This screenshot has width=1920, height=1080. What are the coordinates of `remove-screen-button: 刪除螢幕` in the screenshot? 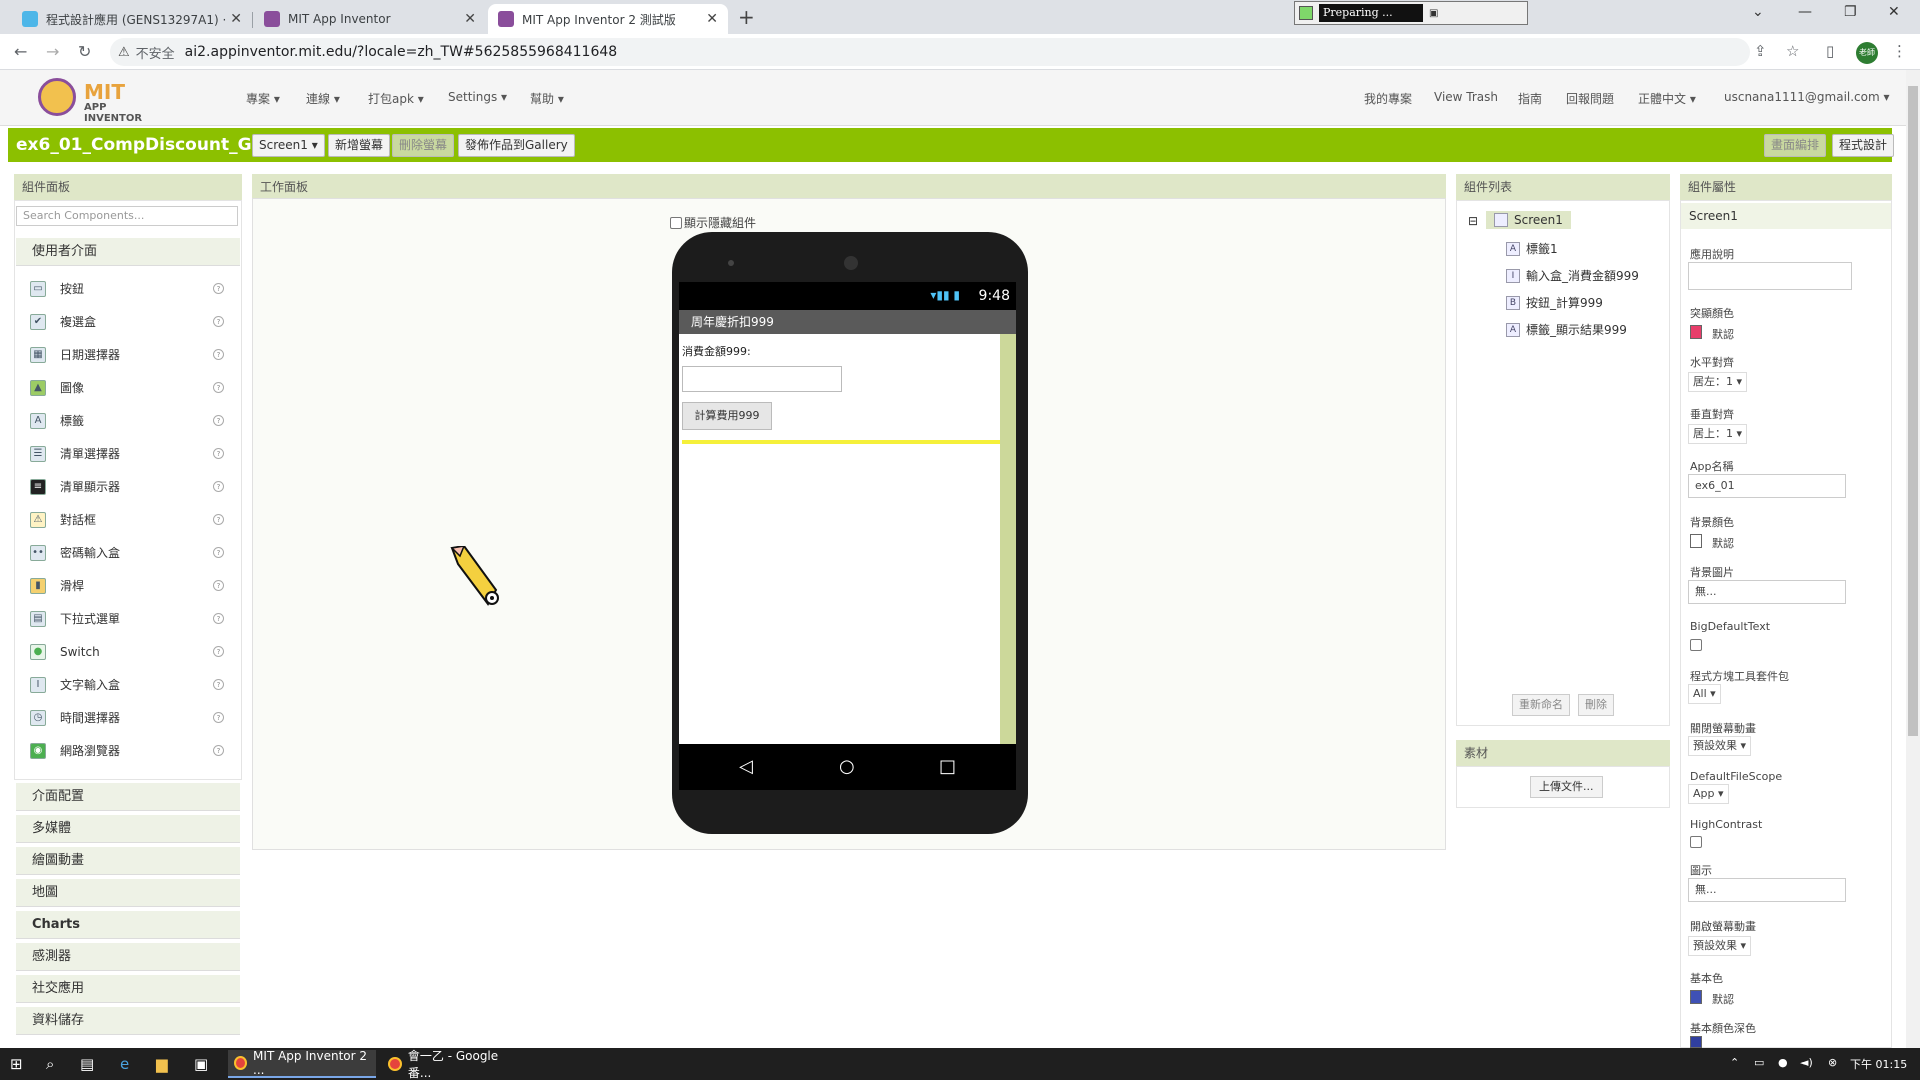 It's located at (423, 145).